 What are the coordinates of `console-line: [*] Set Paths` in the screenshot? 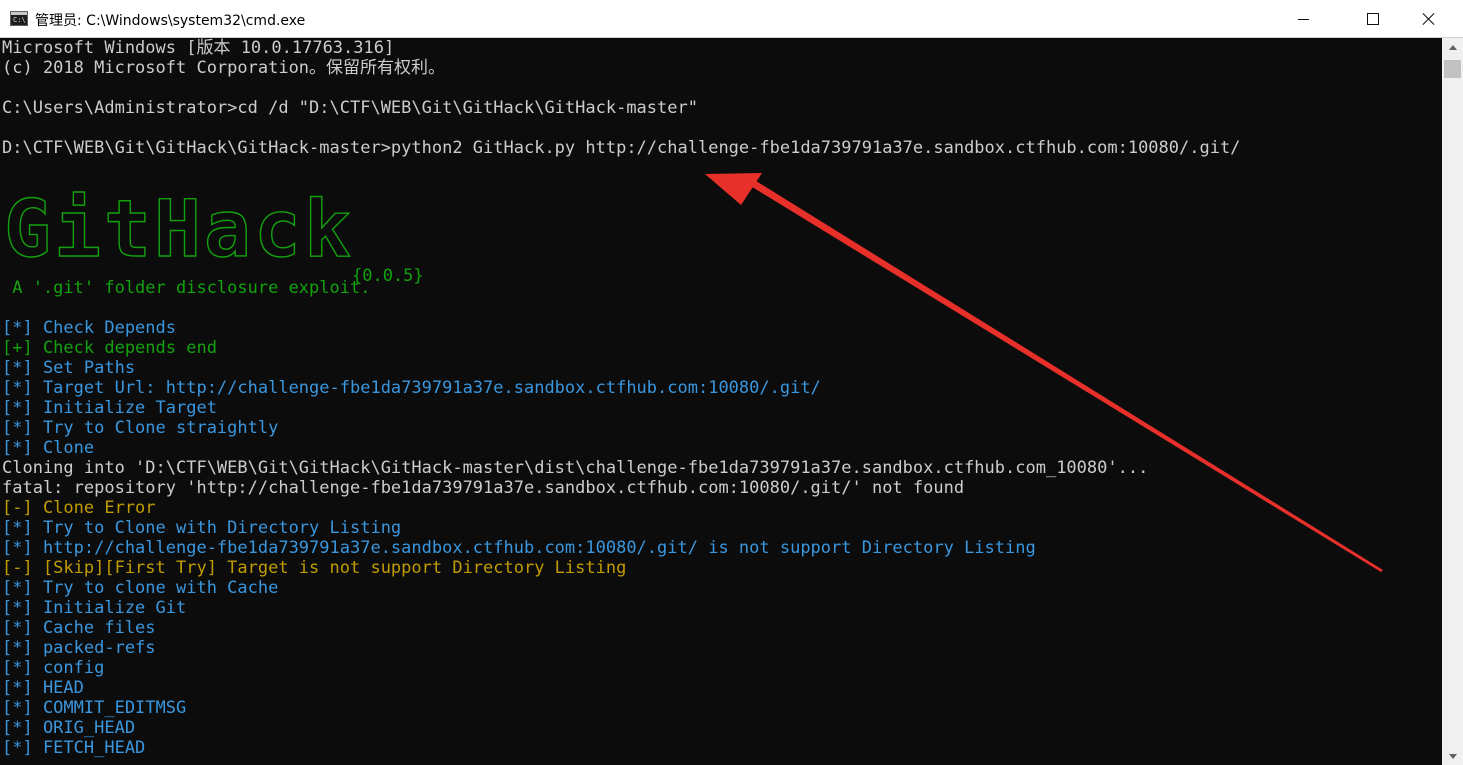 It's located at (69, 368).